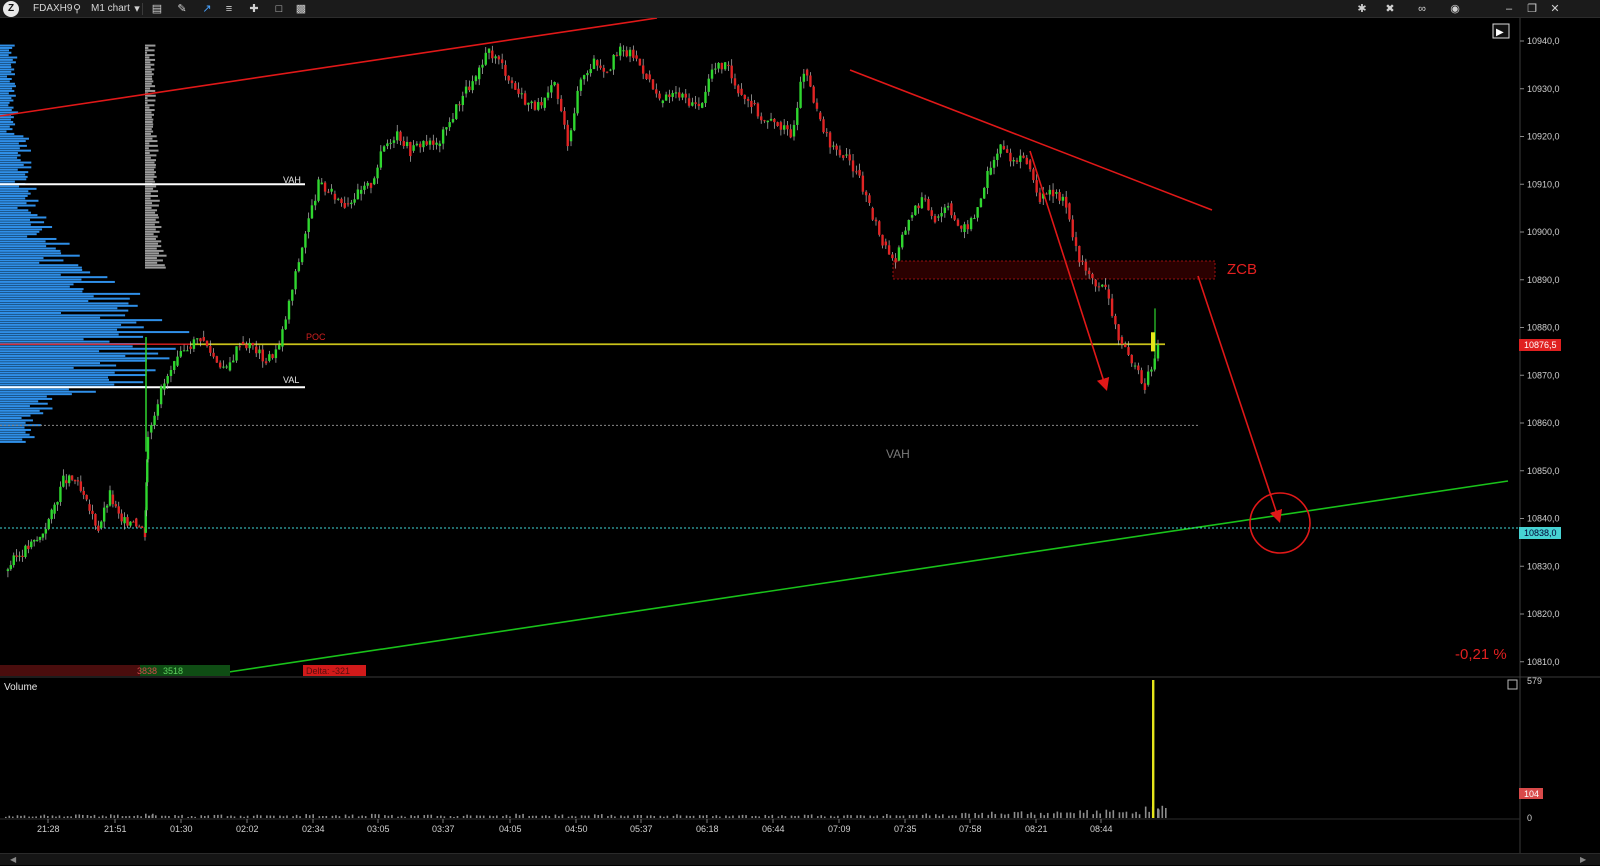  I want to click on zcb-zone, so click(1054, 270).